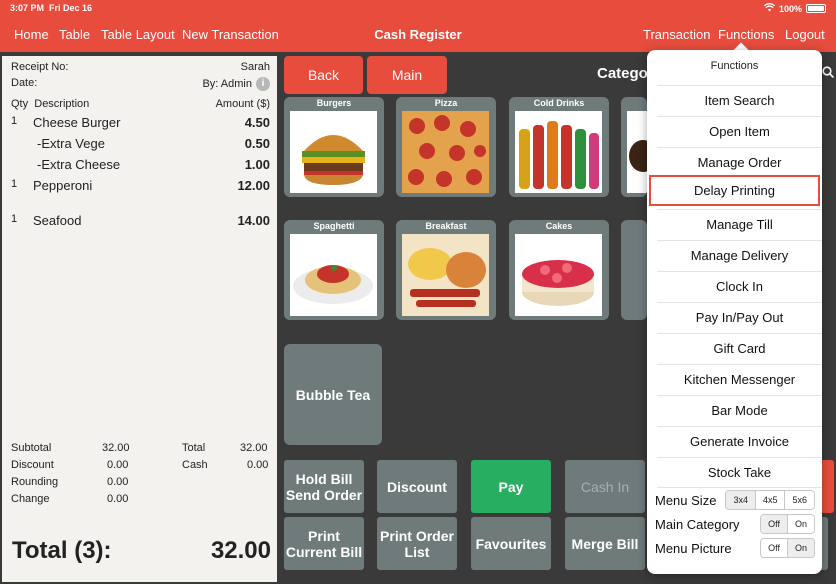 Image resolution: width=836 pixels, height=584 pixels. What do you see at coordinates (511, 543) in the screenshot?
I see `favourites-button: Favourites` at bounding box center [511, 543].